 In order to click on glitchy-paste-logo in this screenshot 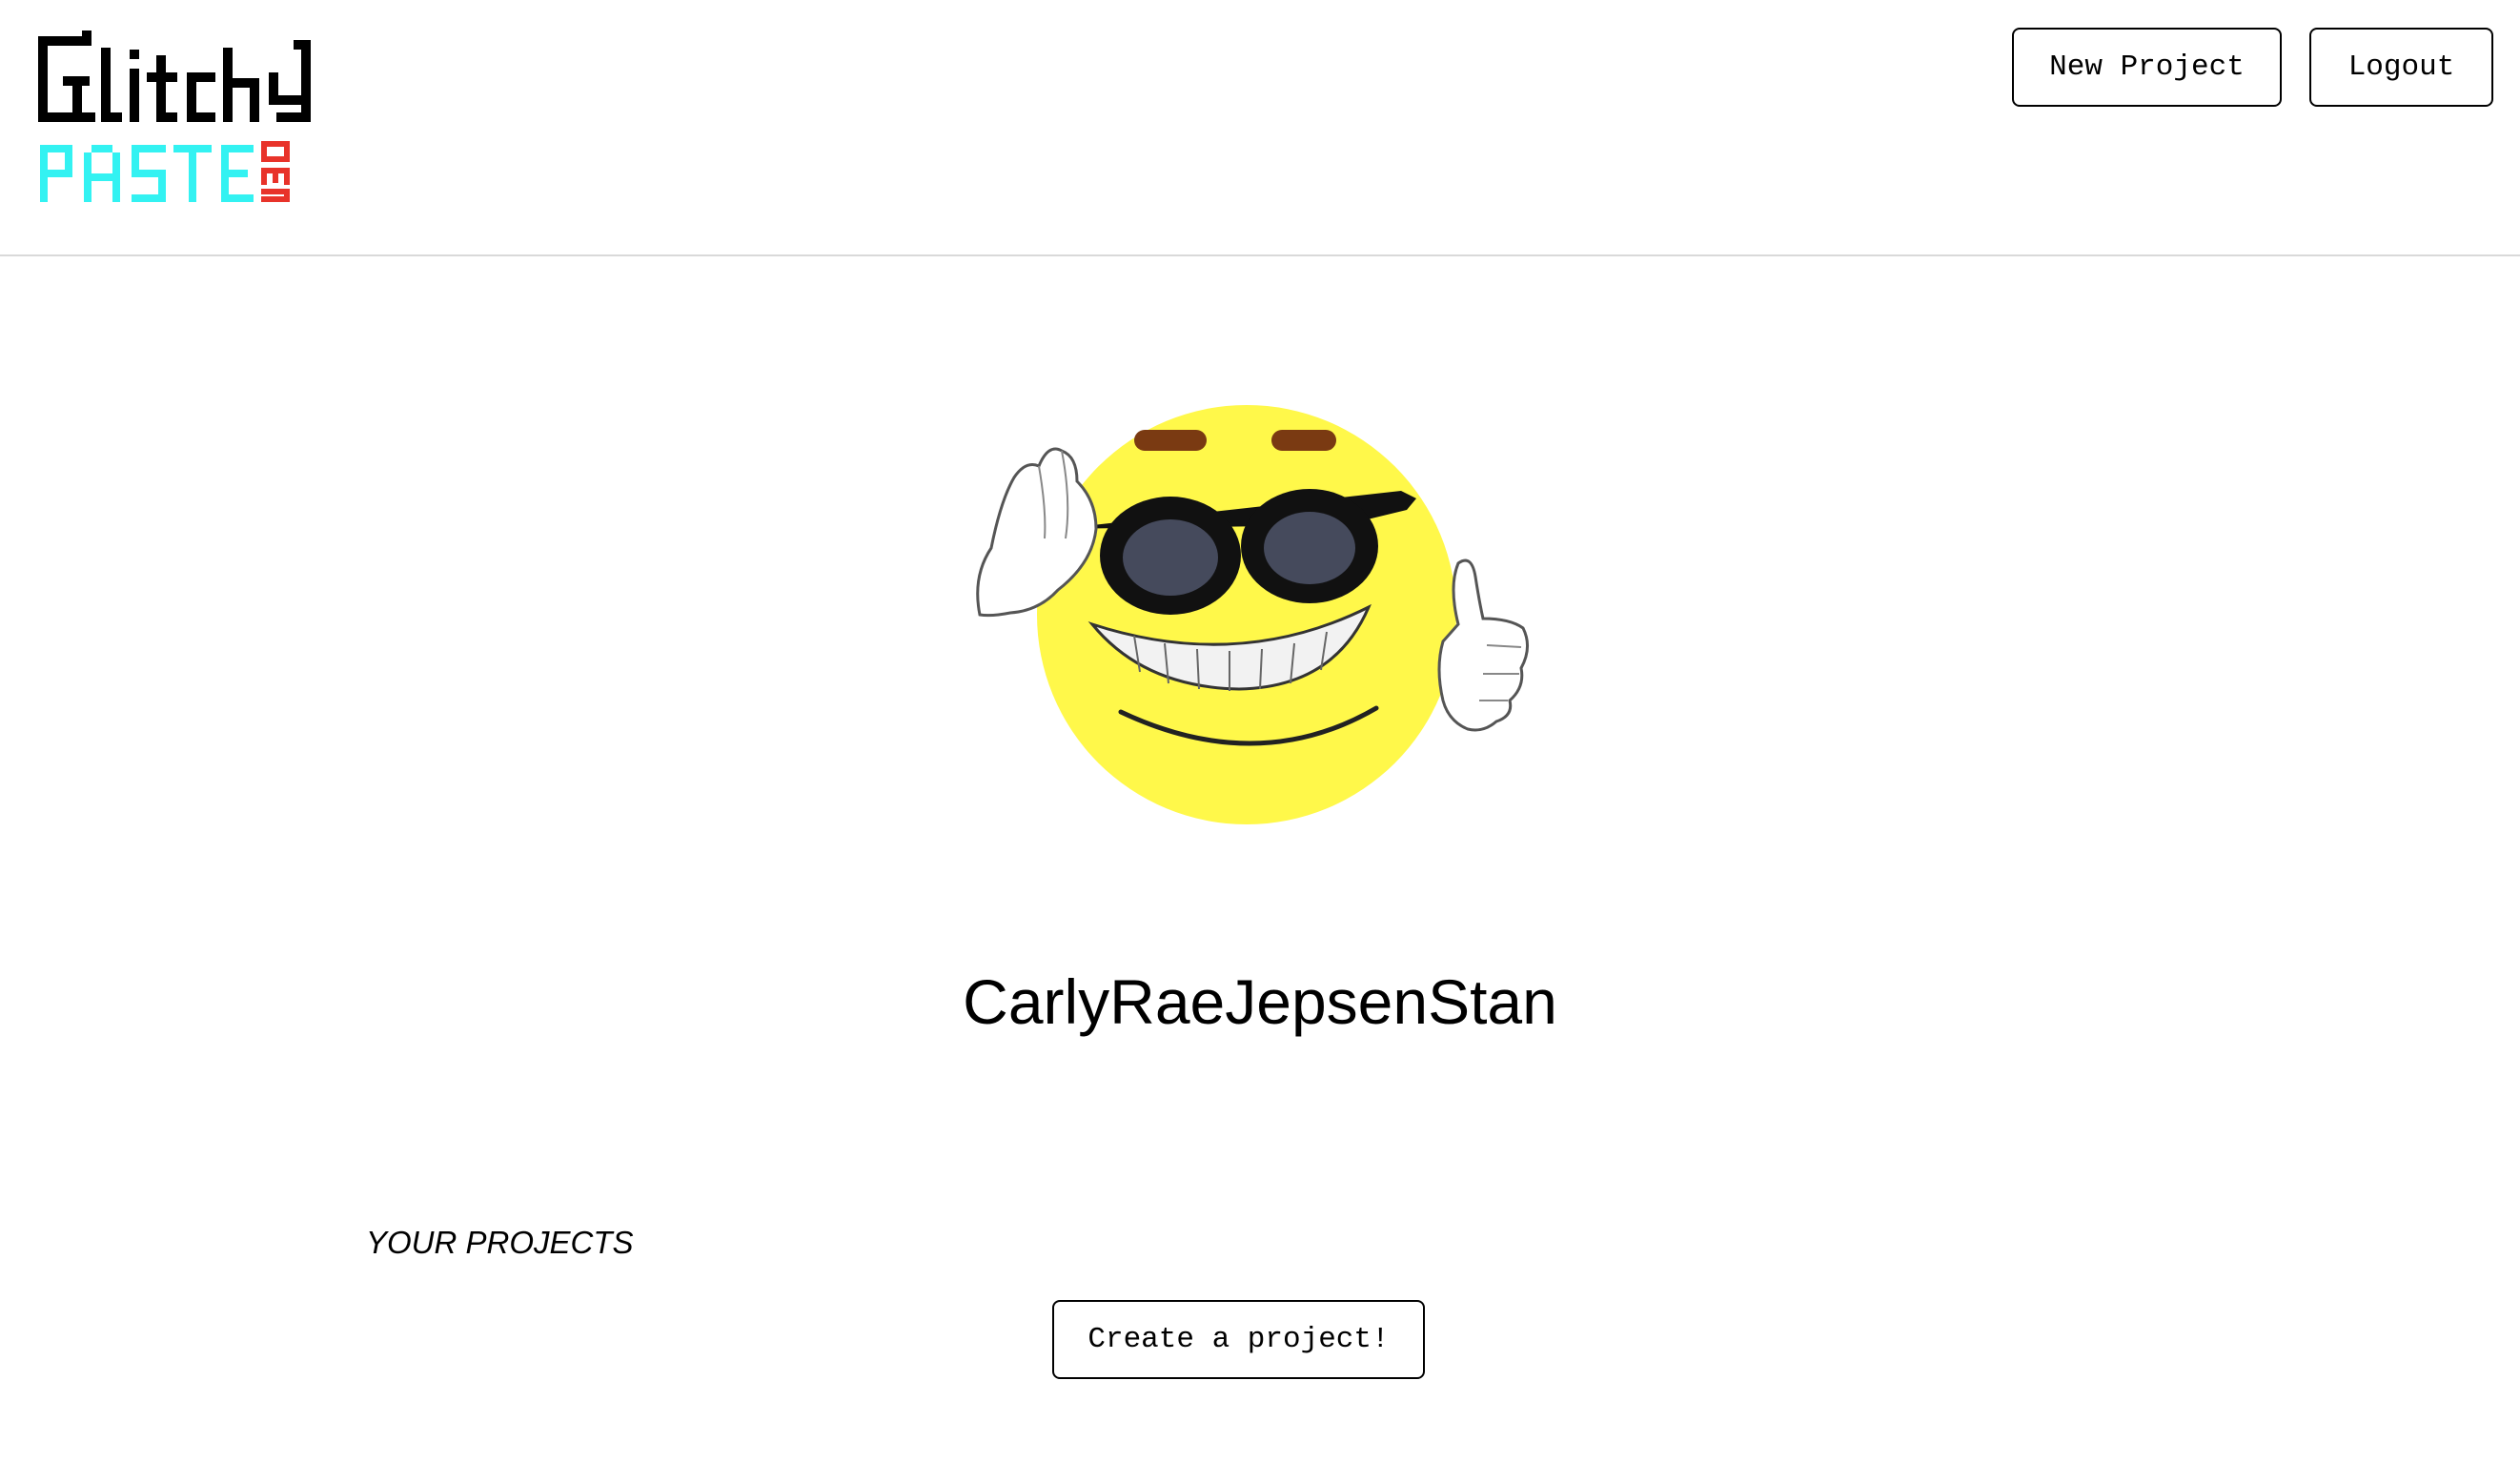, I will do `click(177, 121)`.